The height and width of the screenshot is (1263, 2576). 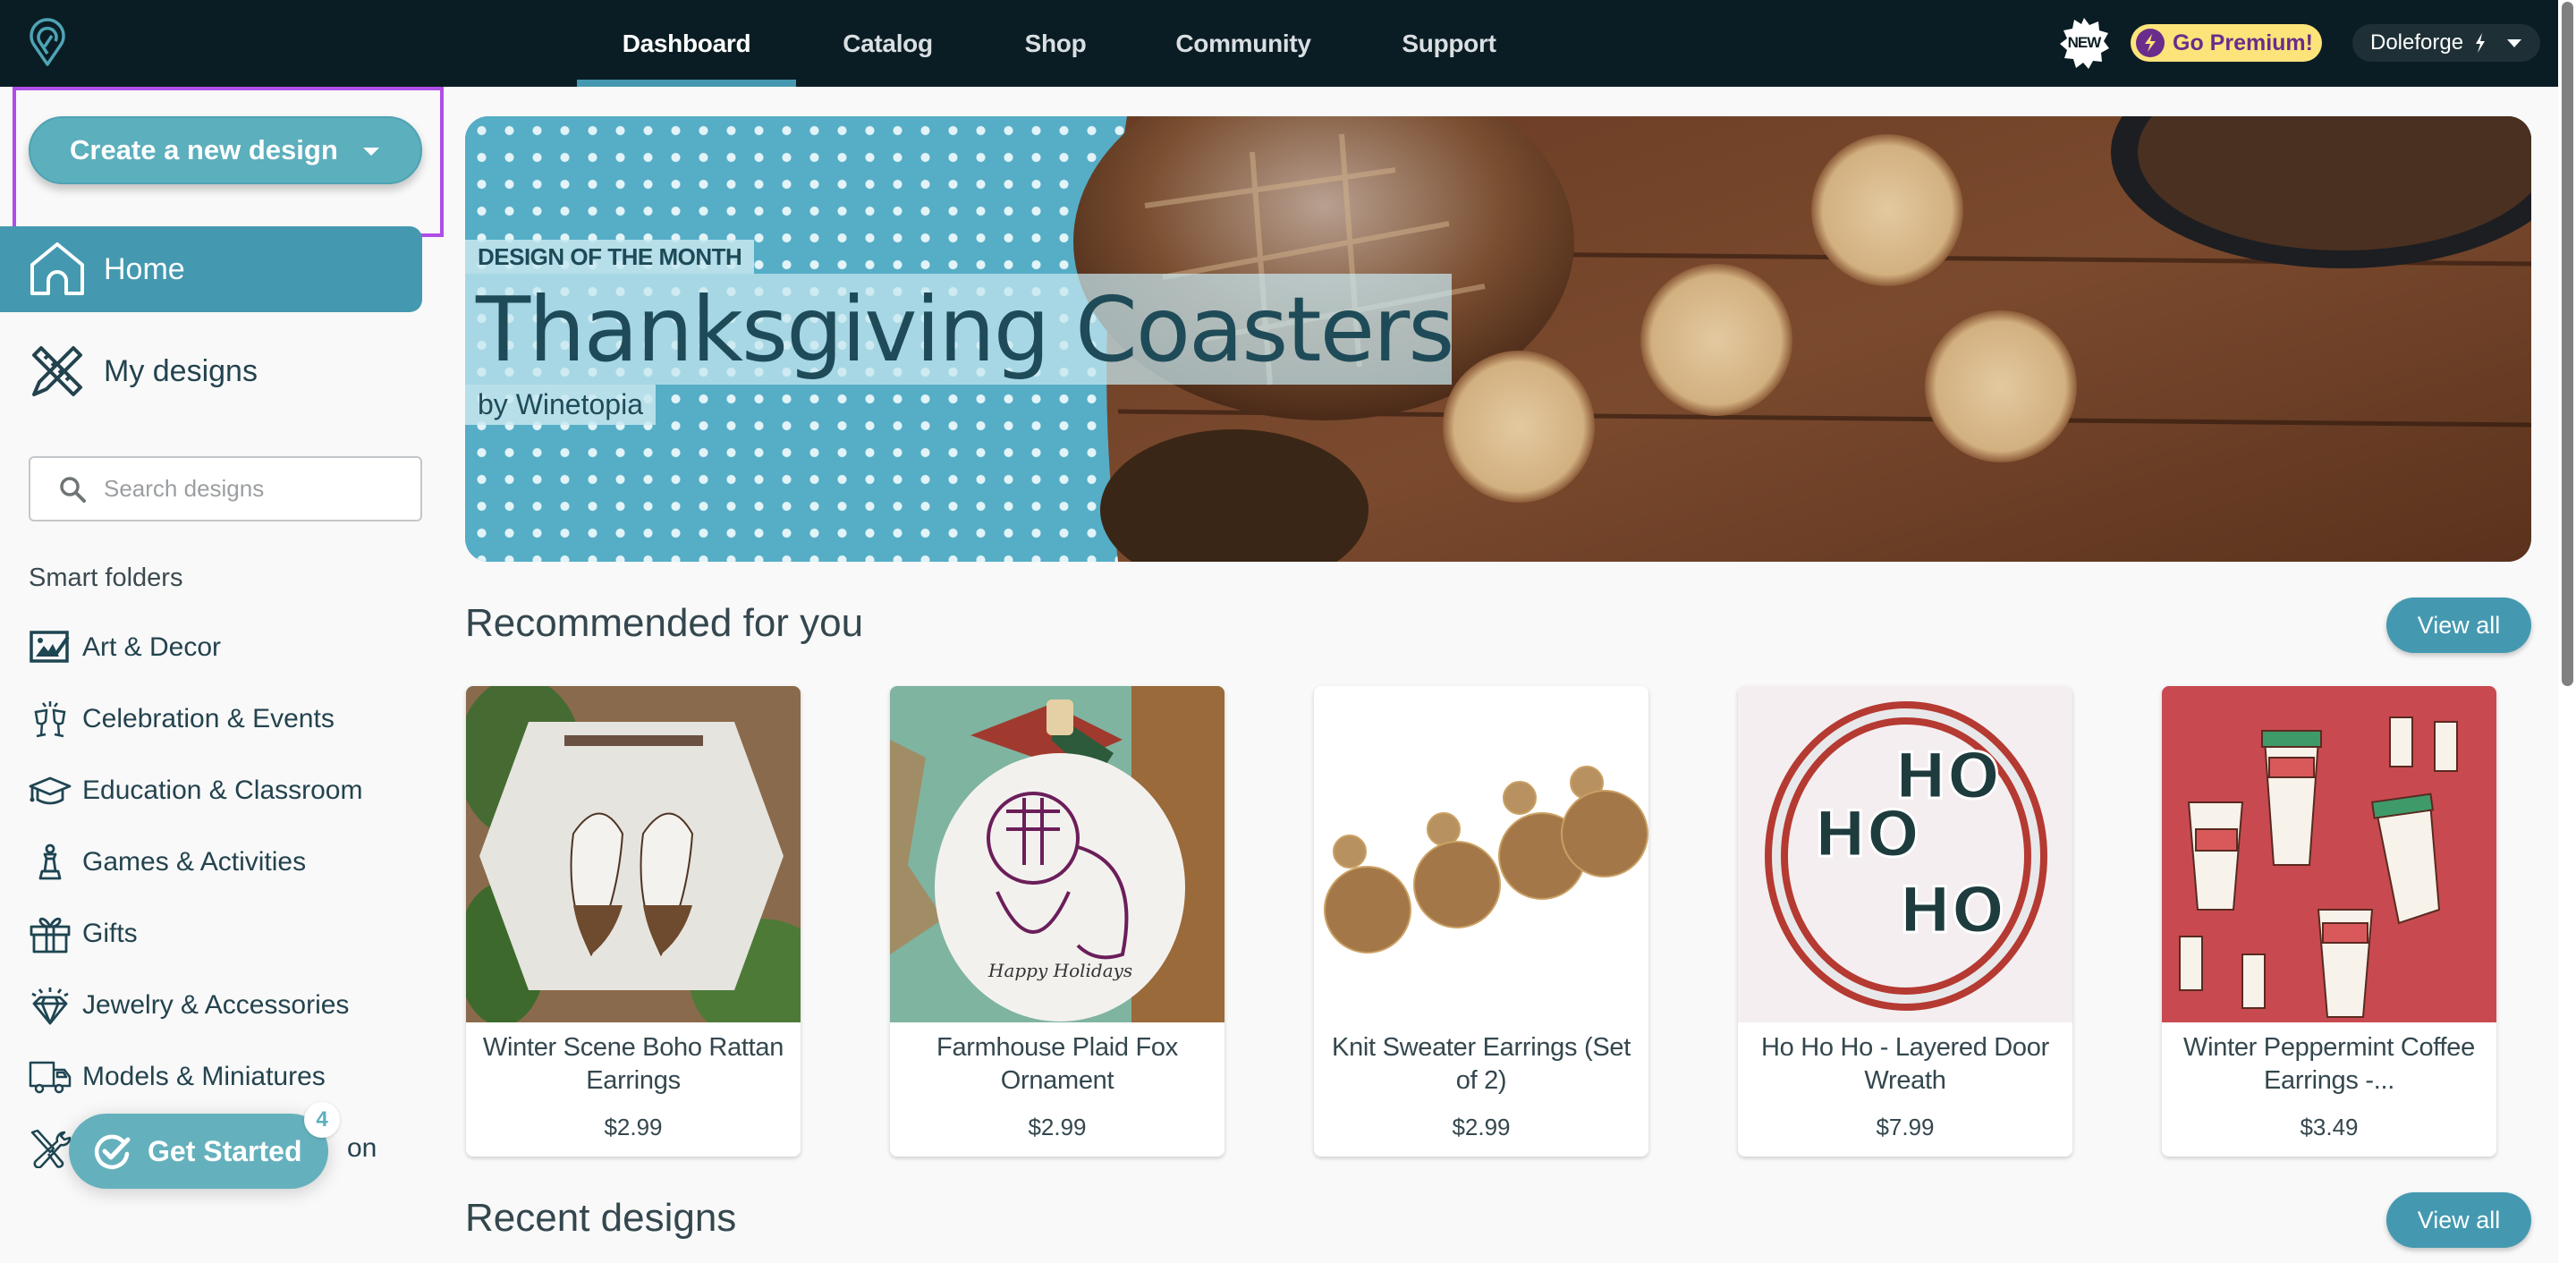 I want to click on nav-dashboard: Dashboard, so click(x=686, y=43).